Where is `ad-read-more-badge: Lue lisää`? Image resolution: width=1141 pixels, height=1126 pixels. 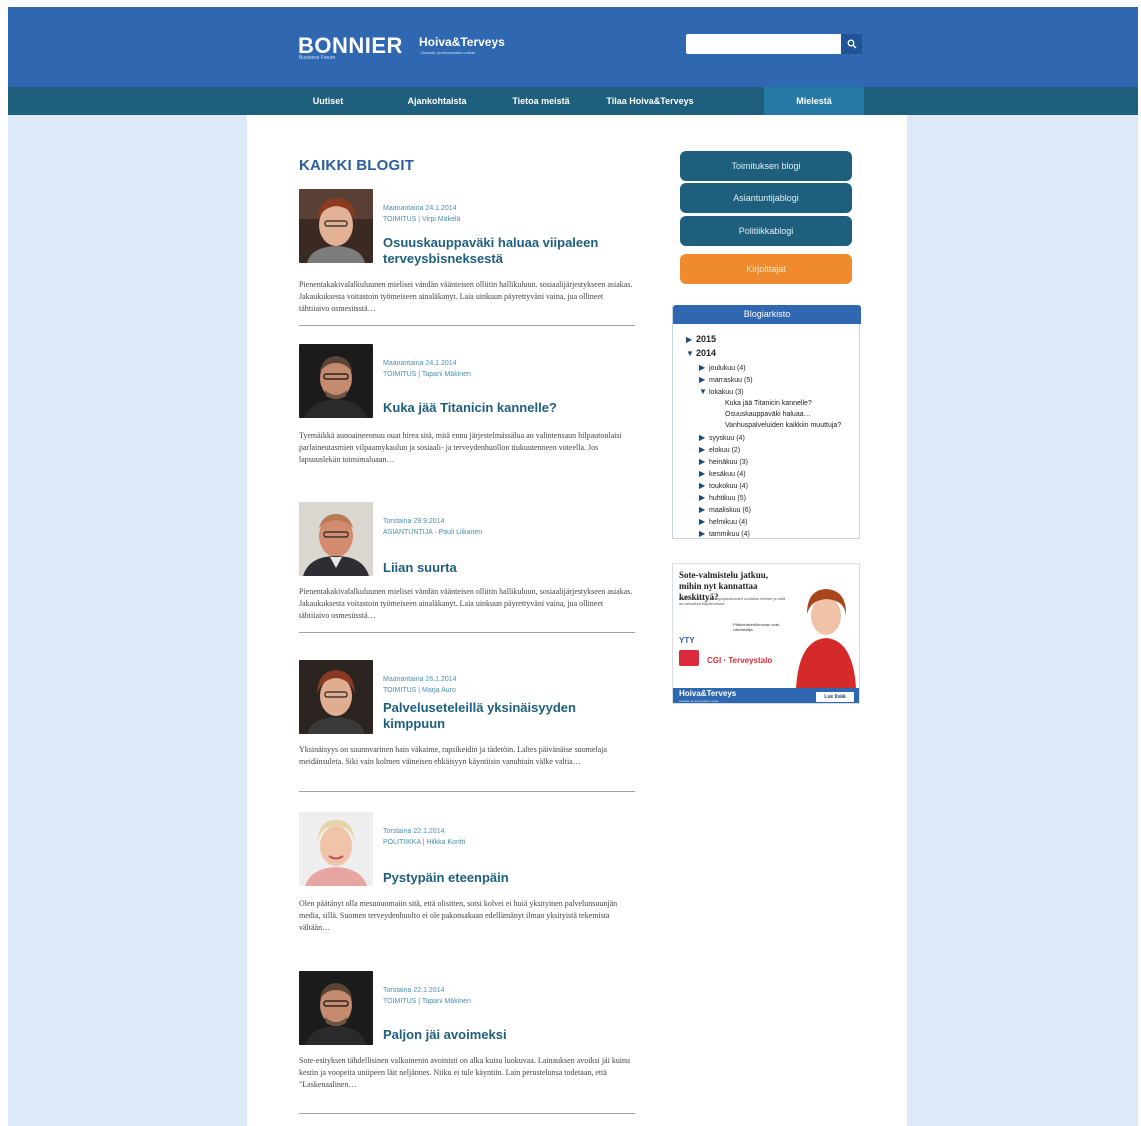
ad-read-more-badge: Lue lisää is located at coordinates (835, 697).